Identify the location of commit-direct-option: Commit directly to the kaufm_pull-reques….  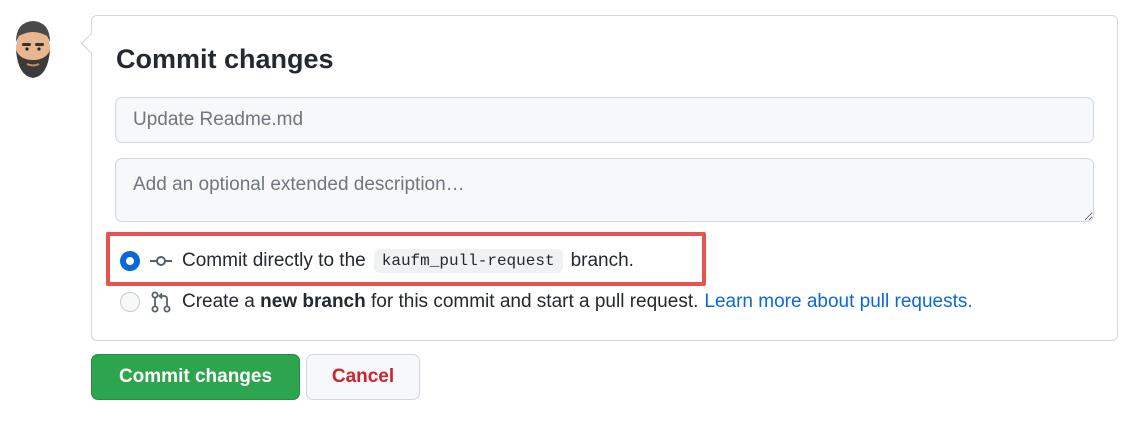
(377, 261).